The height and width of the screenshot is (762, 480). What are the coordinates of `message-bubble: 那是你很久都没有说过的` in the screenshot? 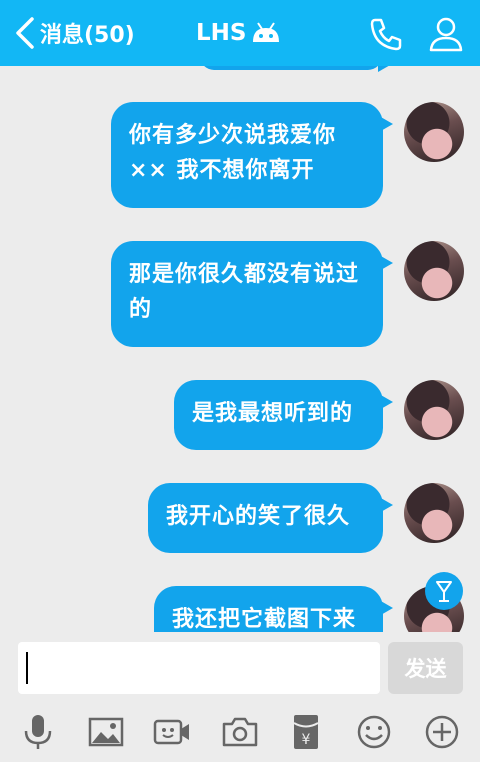 It's located at (252, 294).